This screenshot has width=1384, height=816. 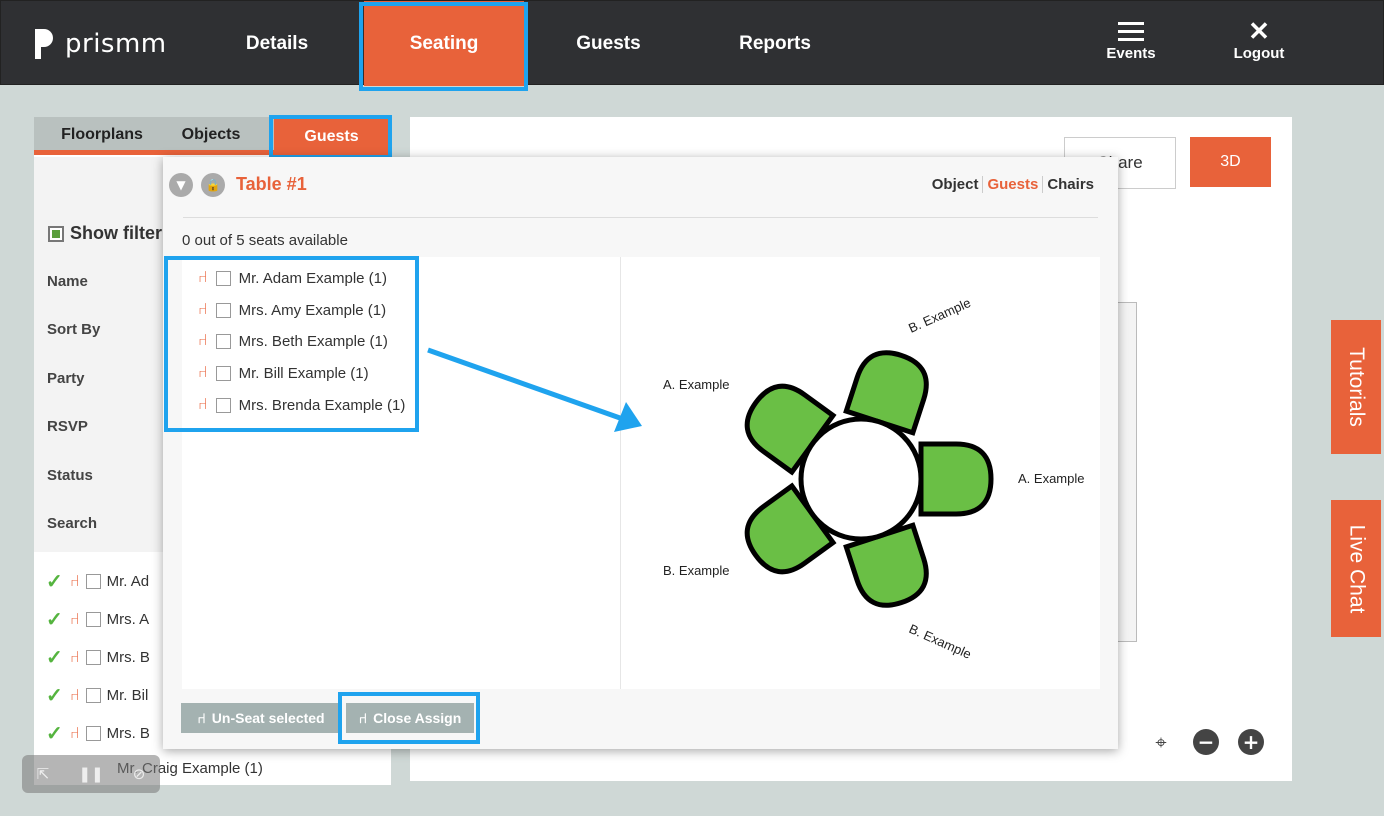 I want to click on list-item: ✓ ⑁ Mr. Ad, so click(x=97, y=581).